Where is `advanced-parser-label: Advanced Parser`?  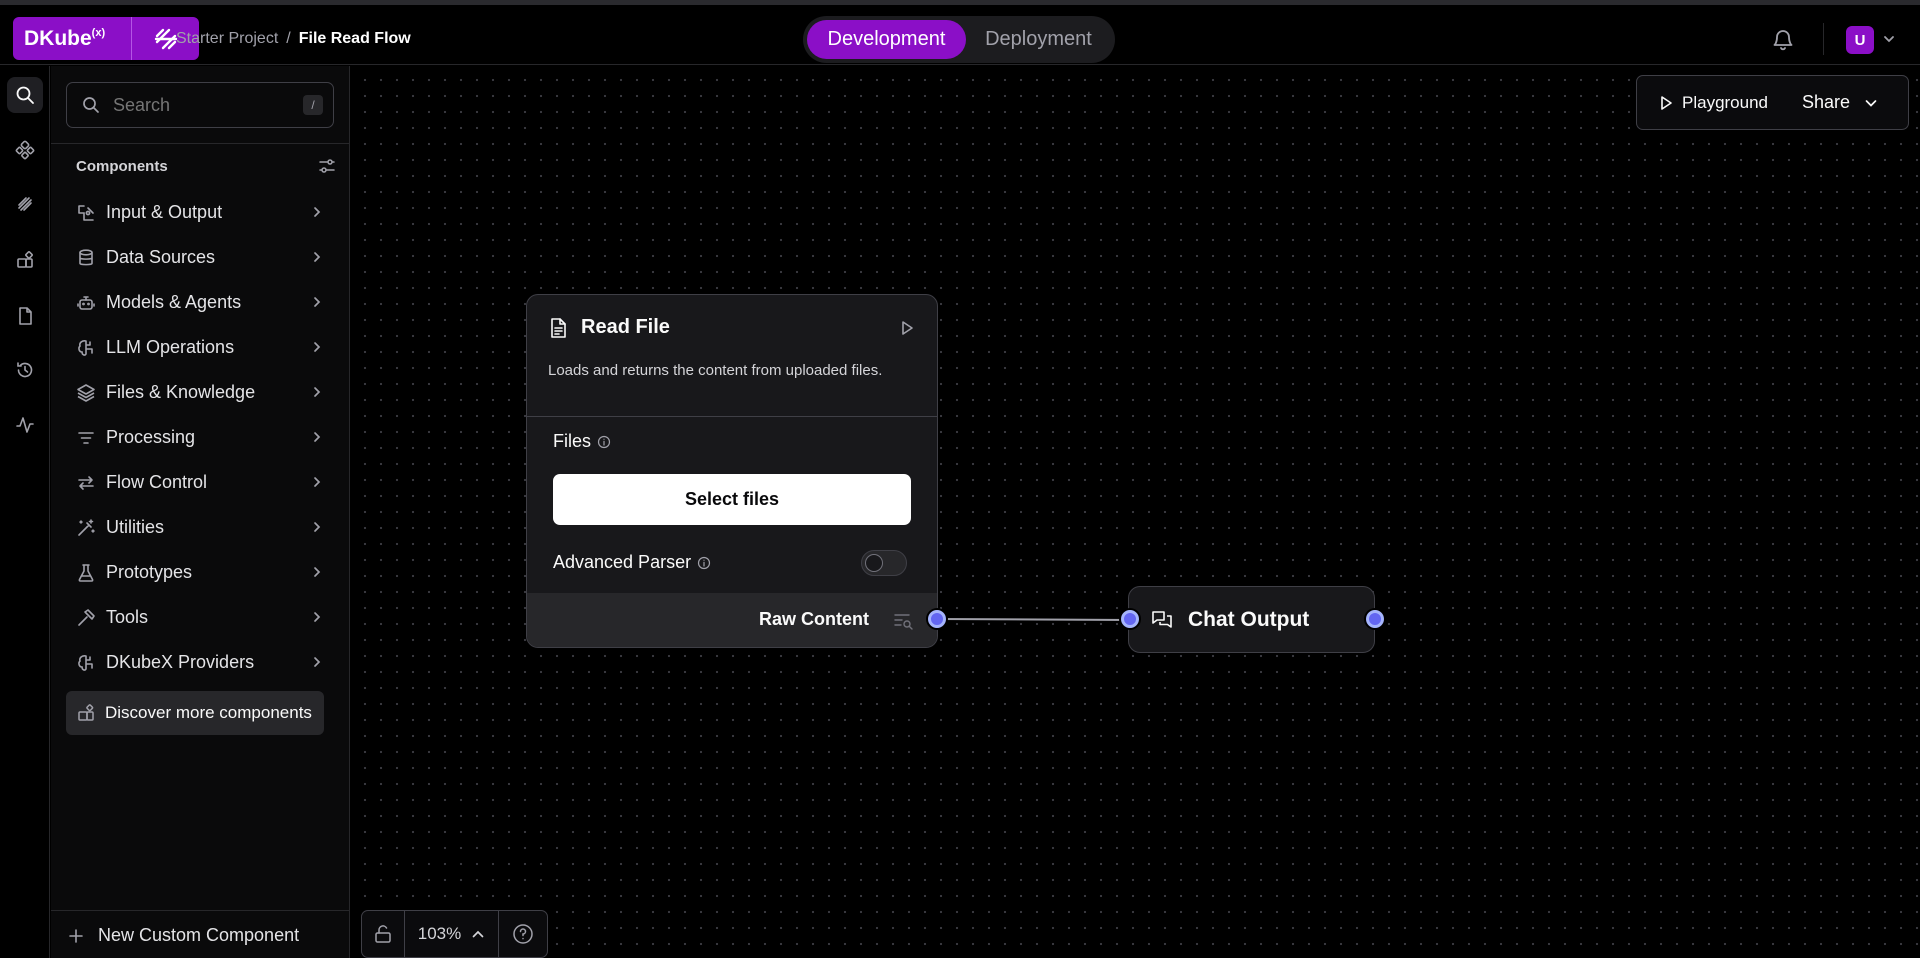 advanced-parser-label: Advanced Parser is located at coordinates (632, 562).